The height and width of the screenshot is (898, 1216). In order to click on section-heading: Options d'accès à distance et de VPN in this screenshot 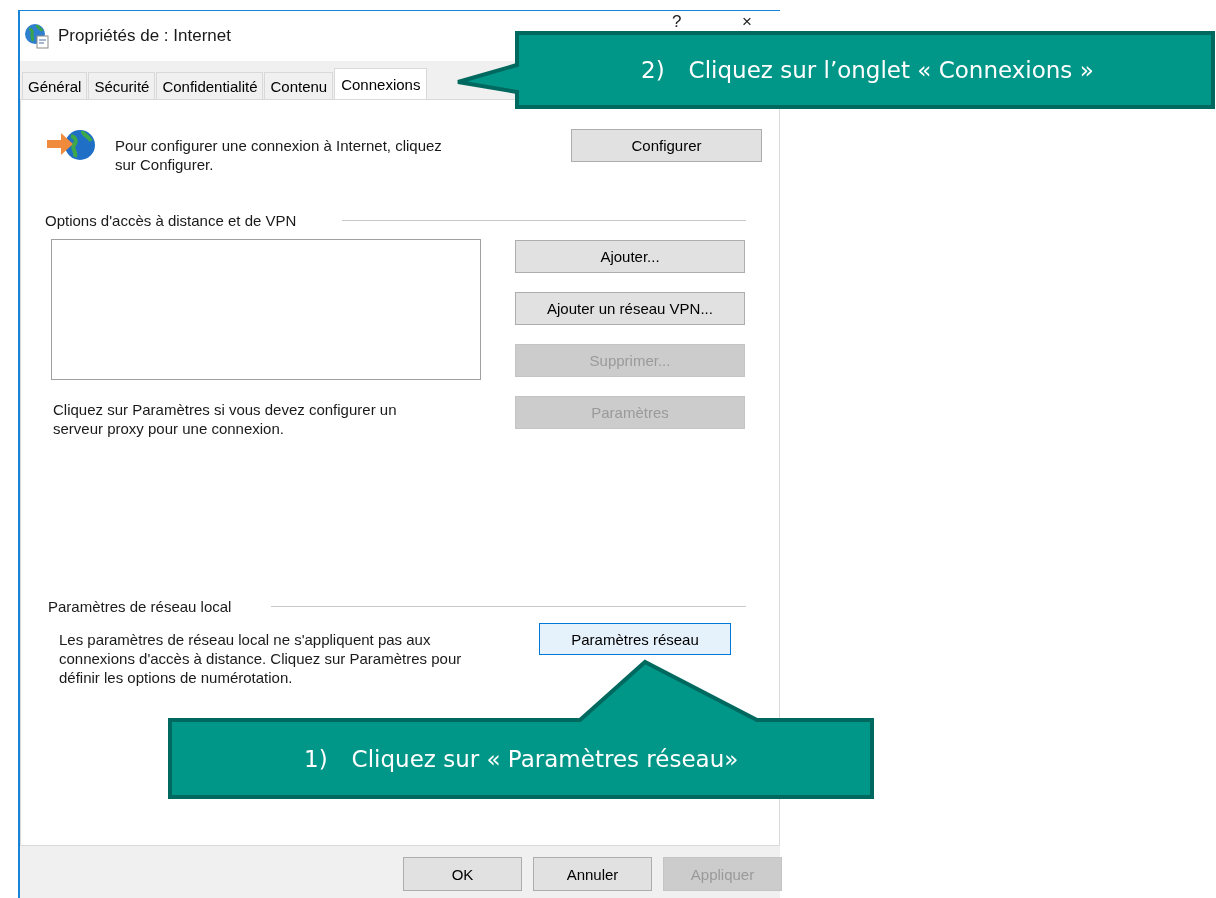, I will do `click(171, 220)`.